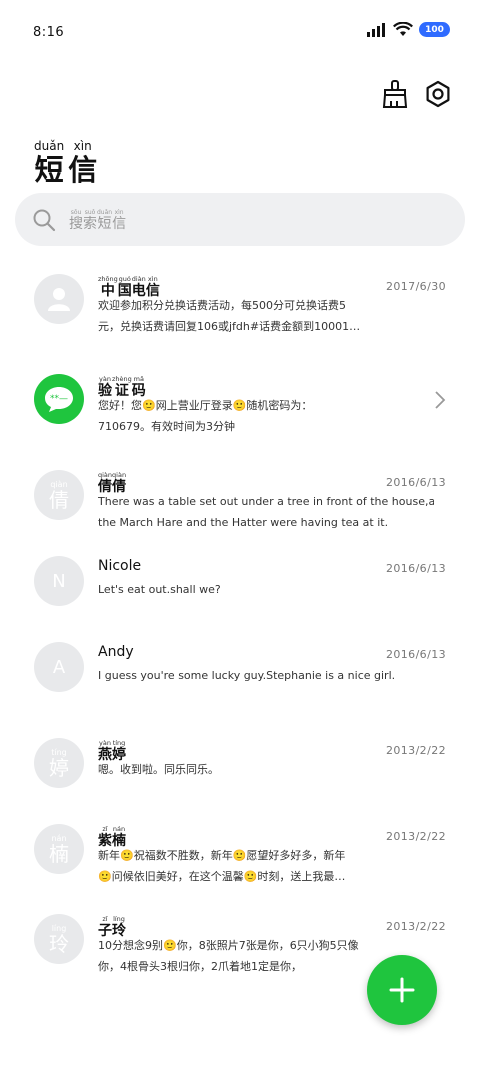  Describe the element at coordinates (158, 769) in the screenshot. I see `preview-line: 嗯。收到啦。同乐同乐。` at that location.